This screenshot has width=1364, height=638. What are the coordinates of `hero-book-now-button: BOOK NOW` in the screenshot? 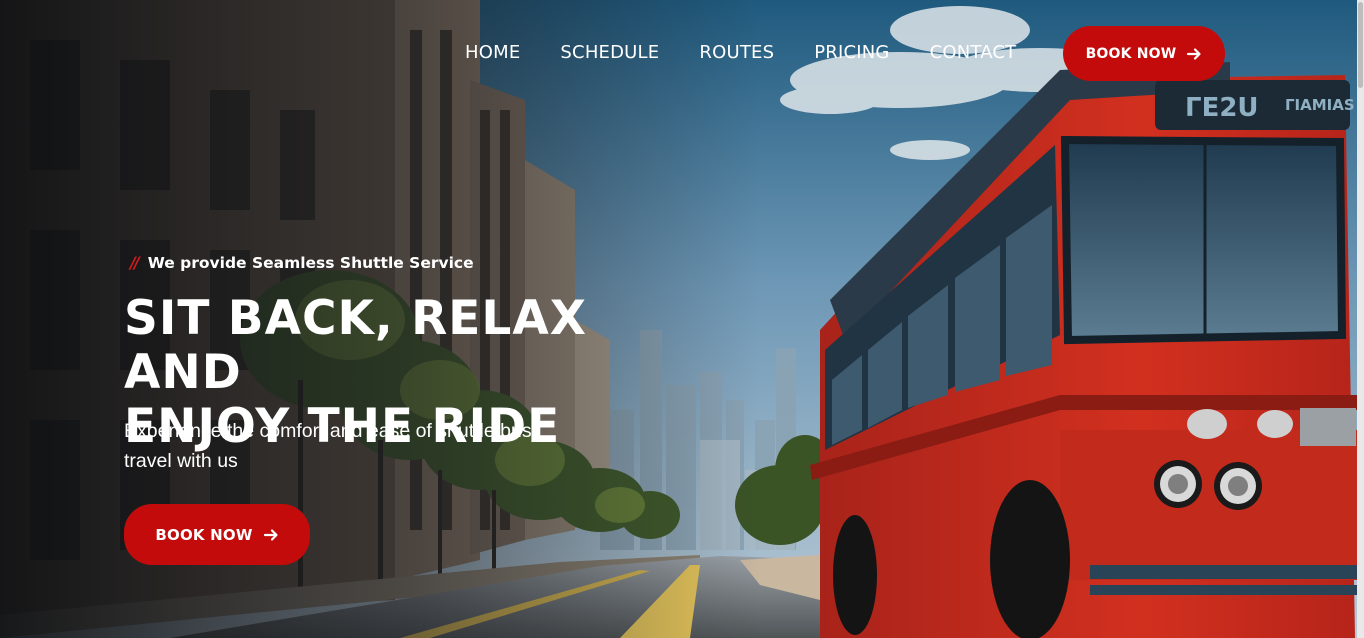 It's located at (217, 534).